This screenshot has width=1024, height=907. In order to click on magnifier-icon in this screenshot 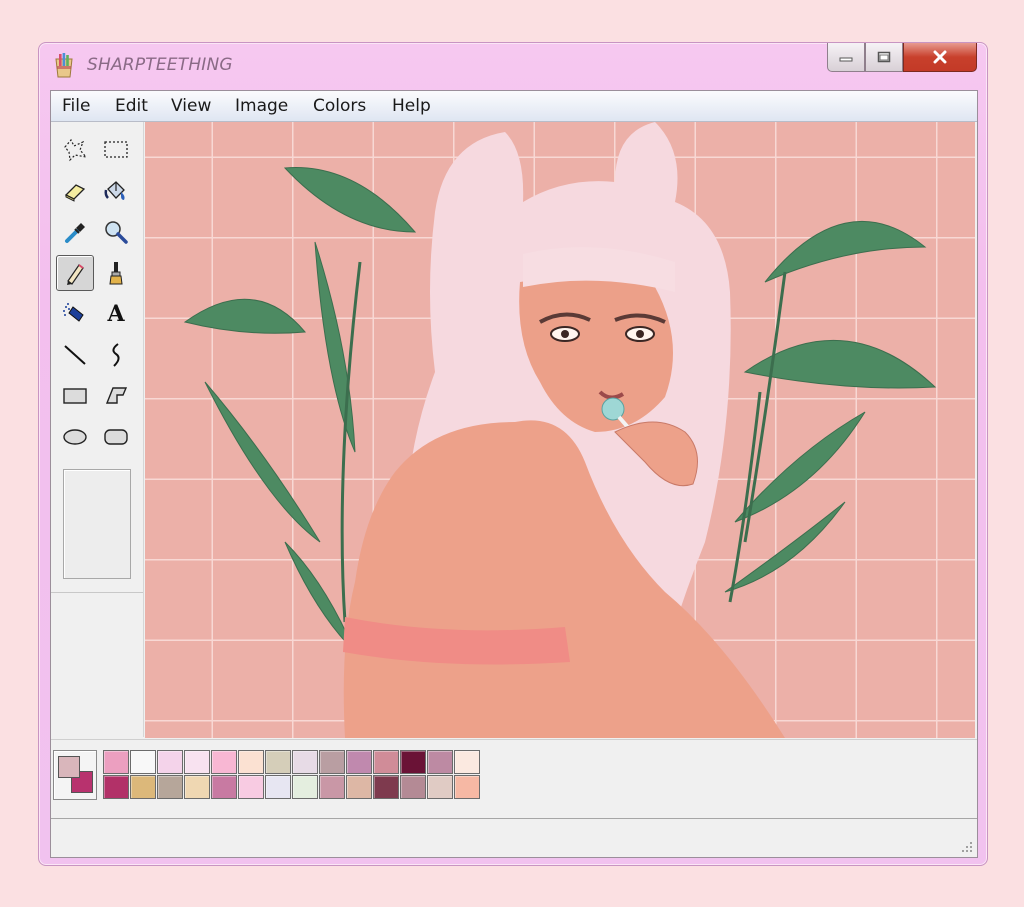, I will do `click(116, 232)`.